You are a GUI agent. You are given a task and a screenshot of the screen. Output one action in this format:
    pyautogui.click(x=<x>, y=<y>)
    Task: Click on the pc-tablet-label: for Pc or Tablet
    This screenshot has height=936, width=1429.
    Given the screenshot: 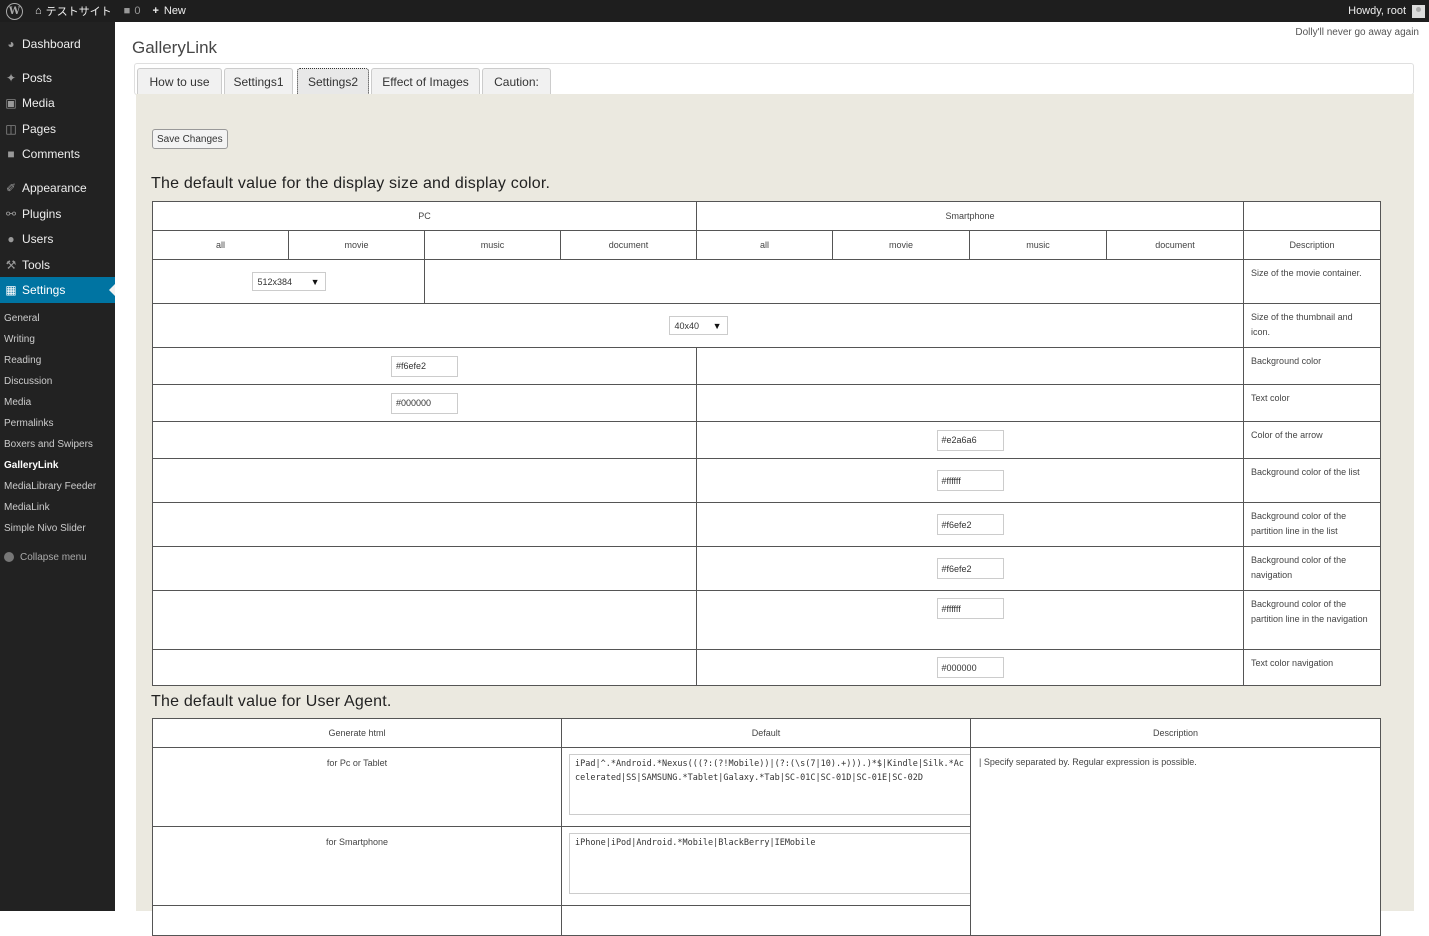 What is the action you would take?
    pyautogui.click(x=357, y=787)
    